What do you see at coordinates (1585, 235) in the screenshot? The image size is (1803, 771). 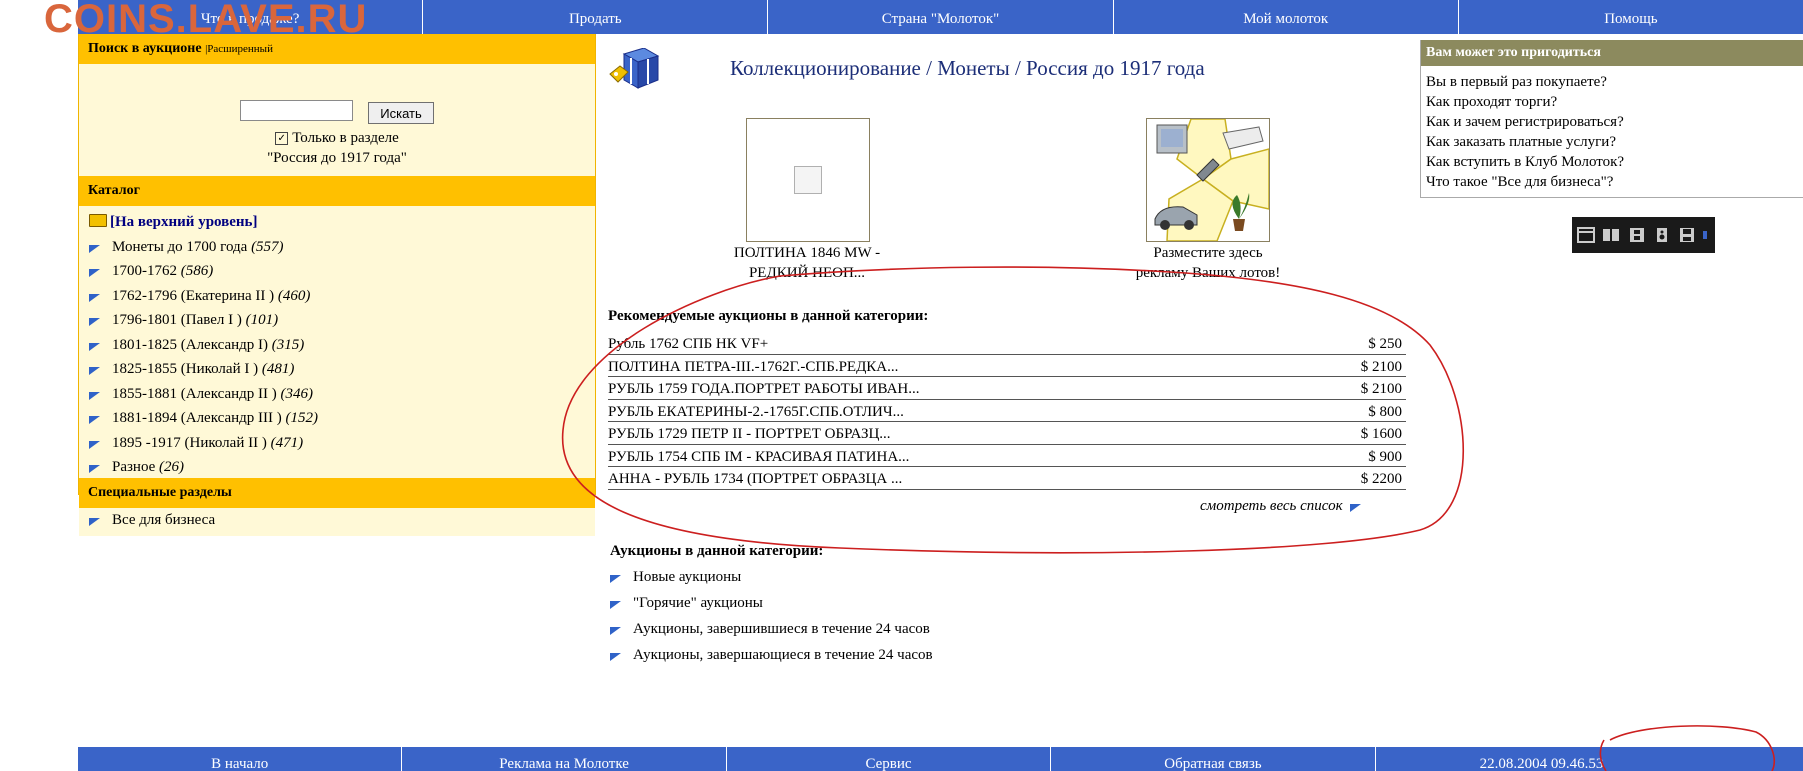 I see `window-icon` at bounding box center [1585, 235].